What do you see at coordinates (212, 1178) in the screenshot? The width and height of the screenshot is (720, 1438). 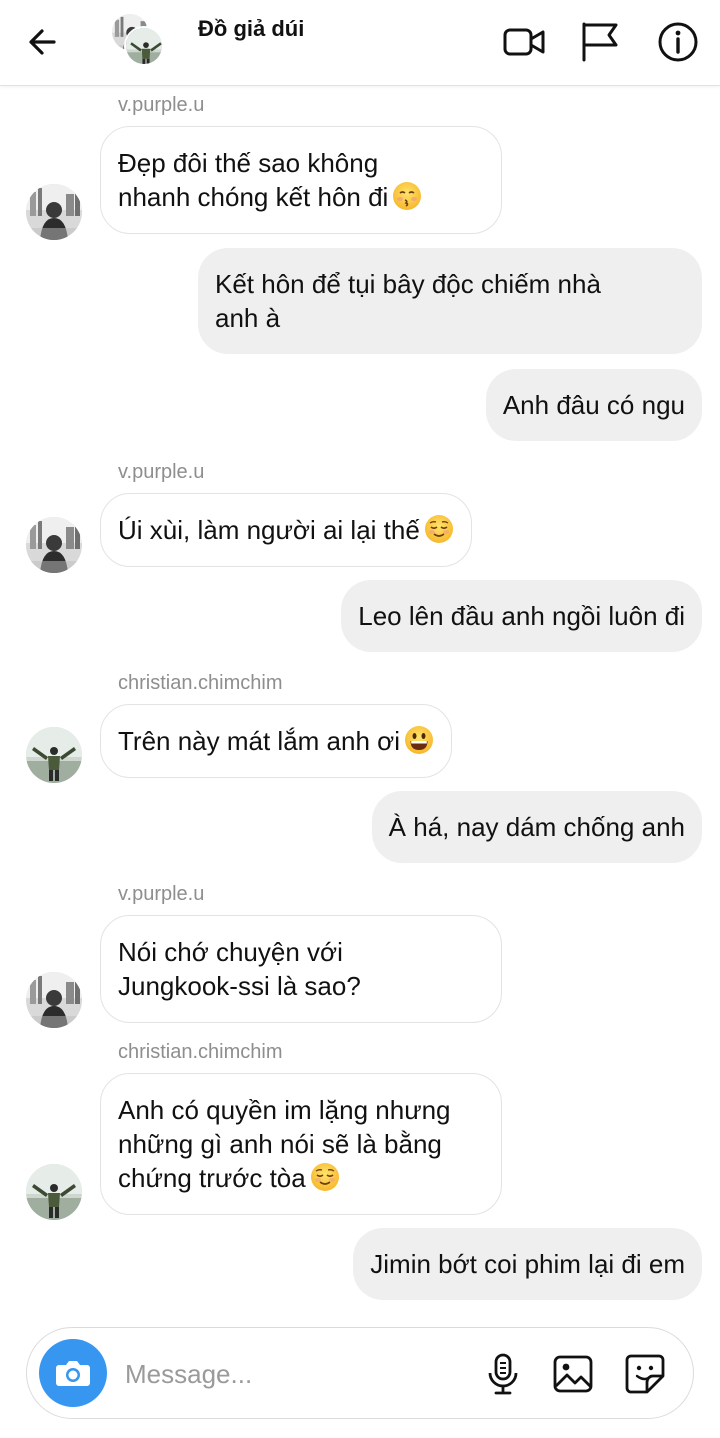 I see `message-line: chứng trước tòa` at bounding box center [212, 1178].